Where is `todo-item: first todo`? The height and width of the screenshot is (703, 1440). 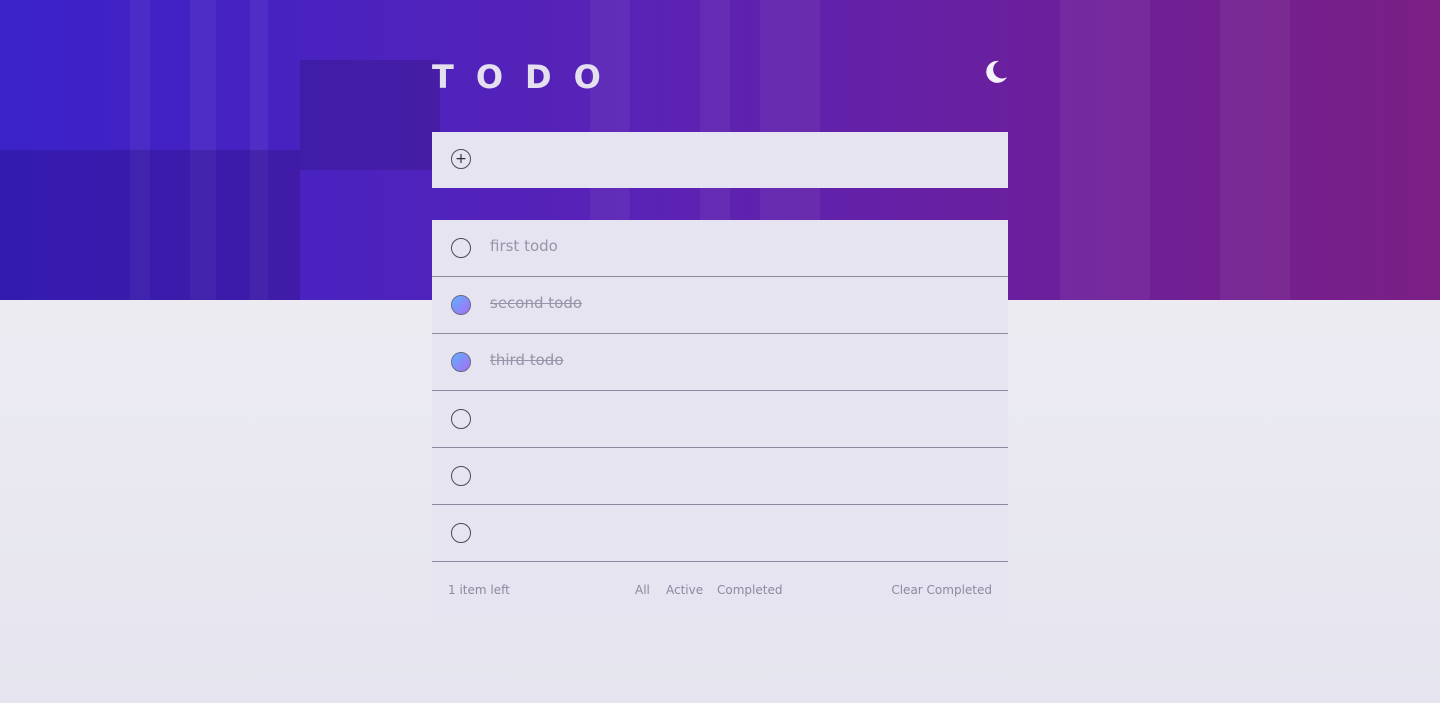
todo-item: first todo is located at coordinates (720, 248).